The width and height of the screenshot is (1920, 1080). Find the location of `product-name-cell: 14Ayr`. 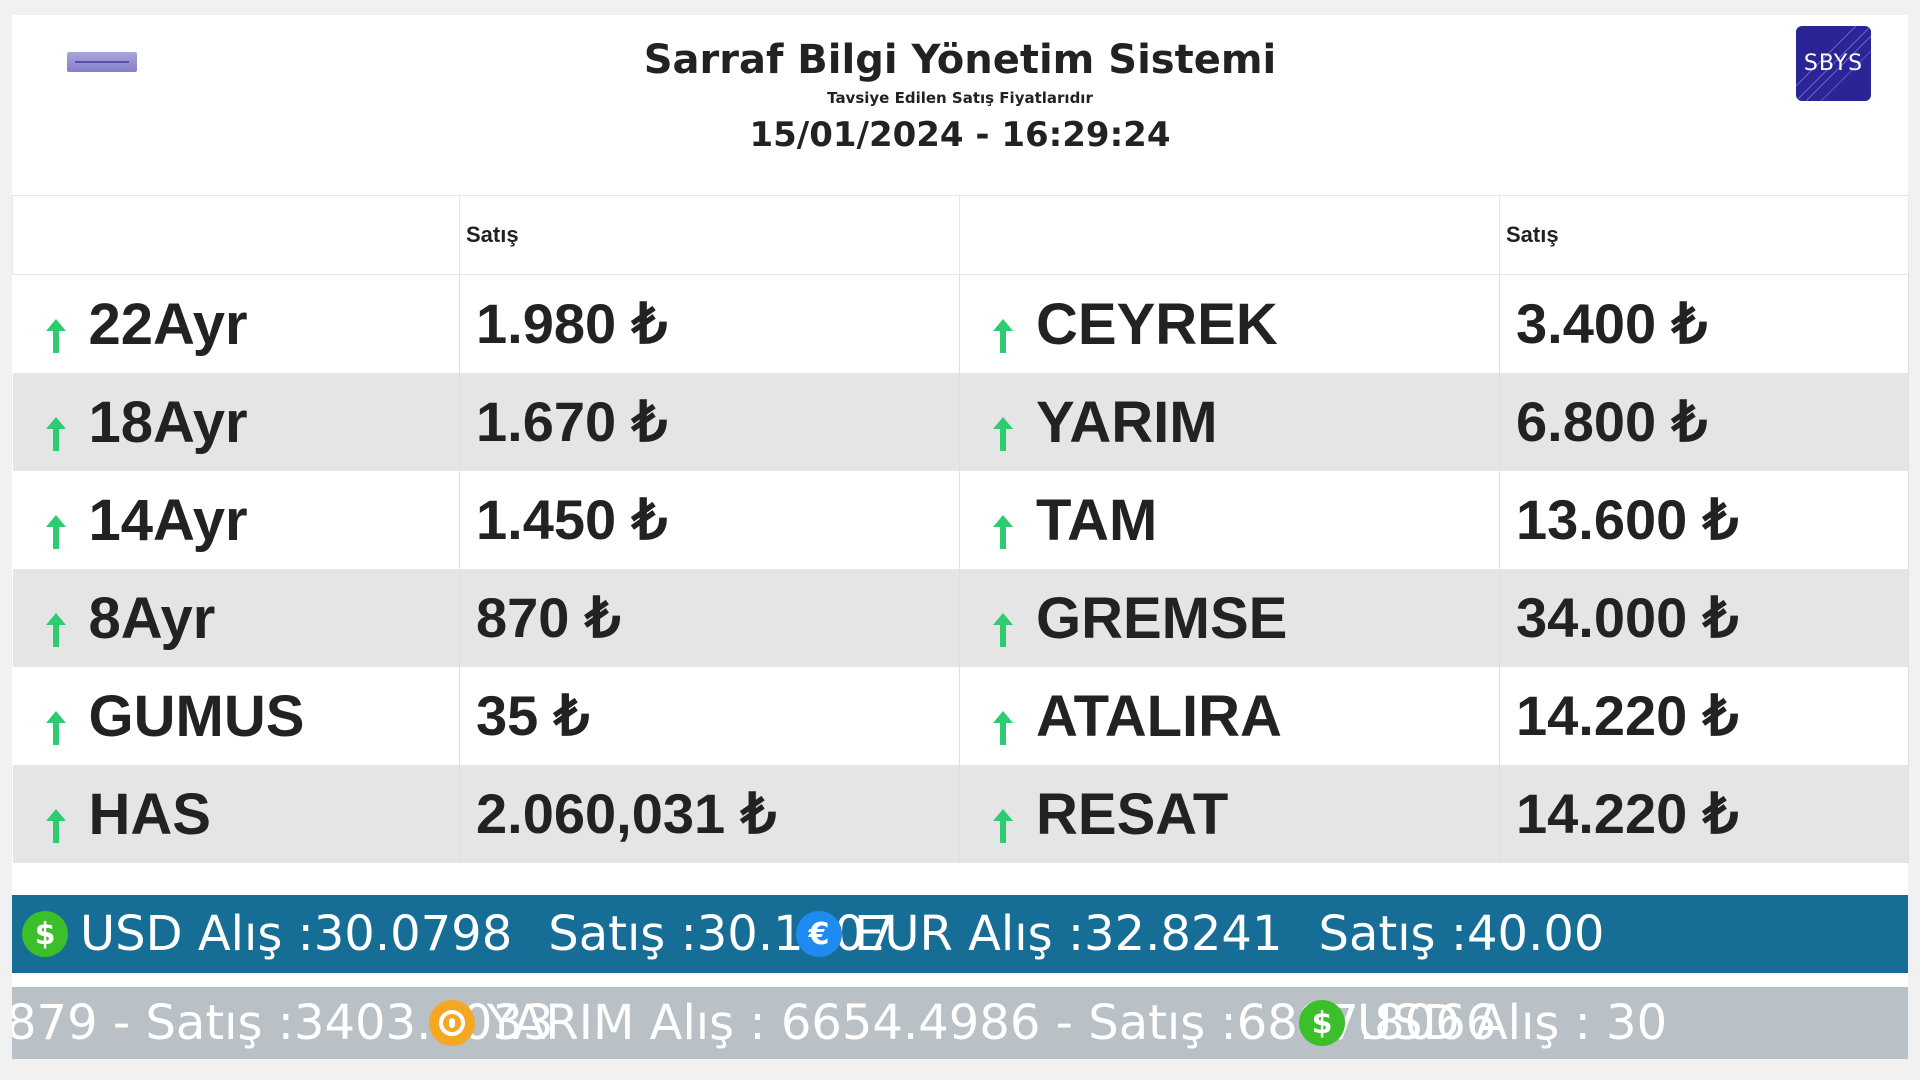

product-name-cell: 14Ayr is located at coordinates (236, 520).